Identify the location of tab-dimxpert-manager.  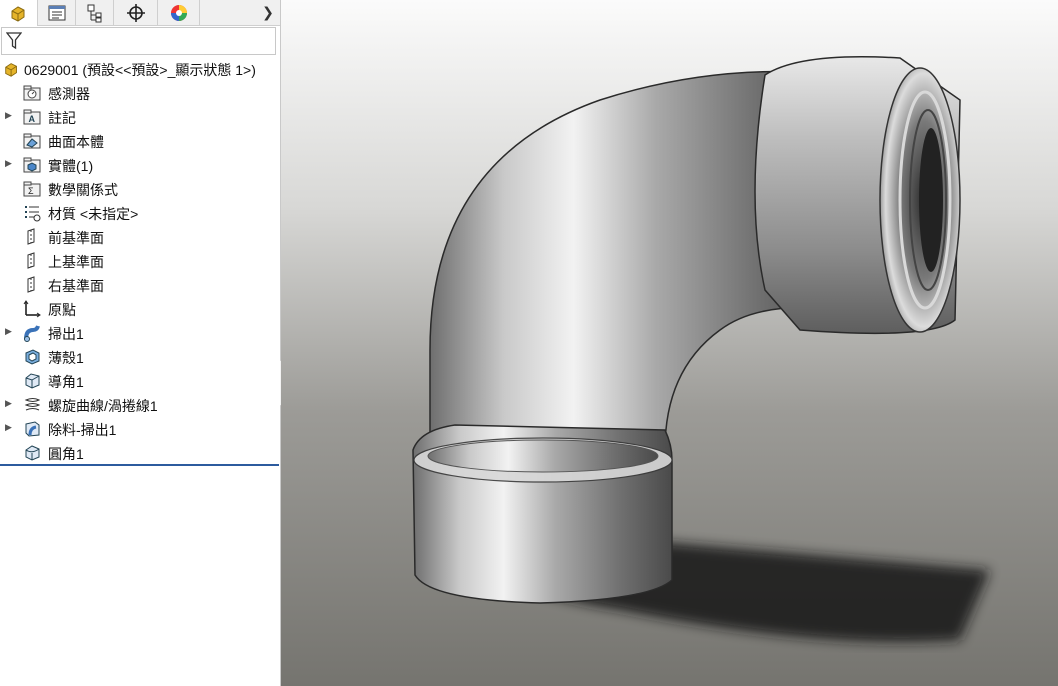
(136, 12).